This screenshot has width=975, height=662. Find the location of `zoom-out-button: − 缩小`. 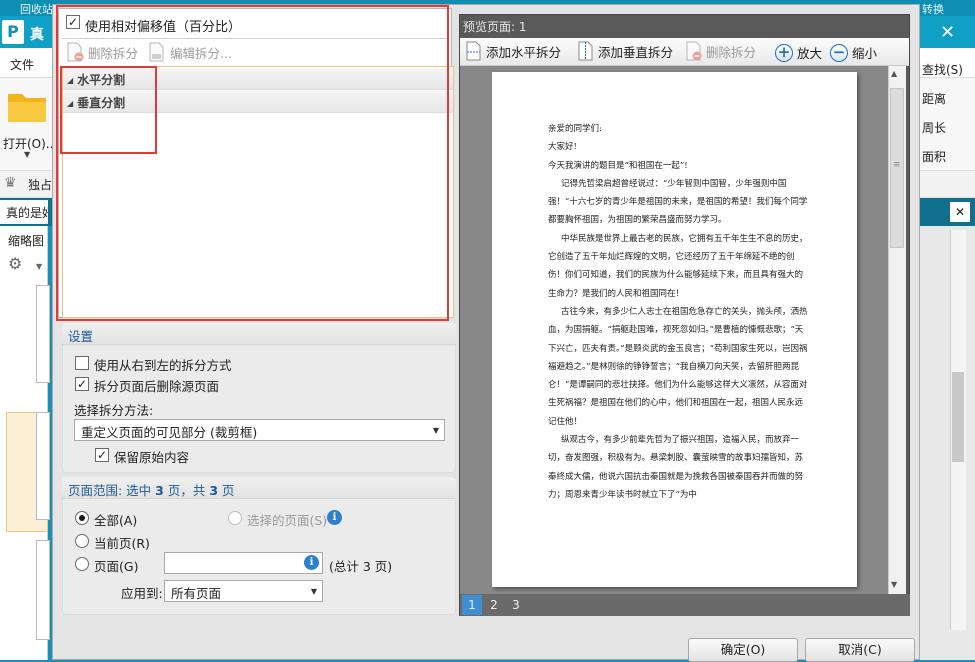

zoom-out-button: − 缩小 is located at coordinates (853, 52).